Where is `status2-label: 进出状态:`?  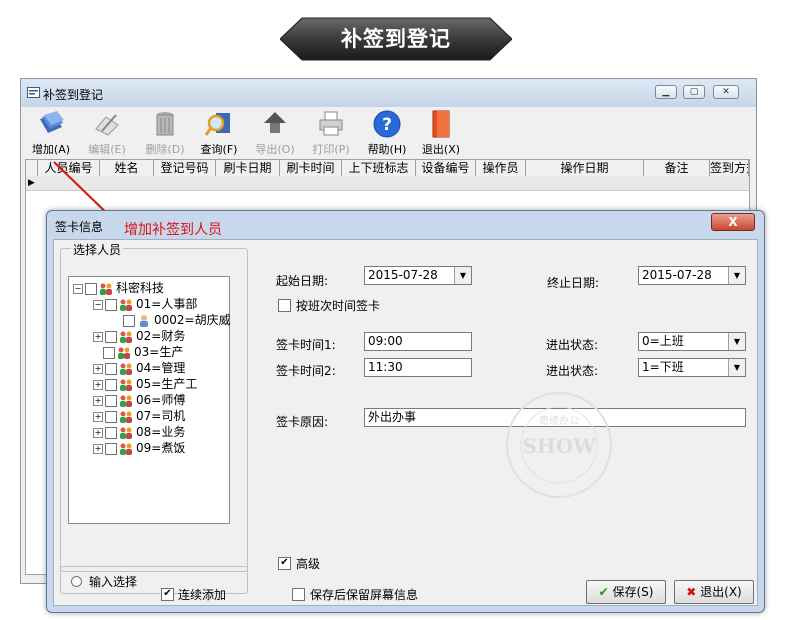 status2-label: 进出状态: is located at coordinates (572, 371).